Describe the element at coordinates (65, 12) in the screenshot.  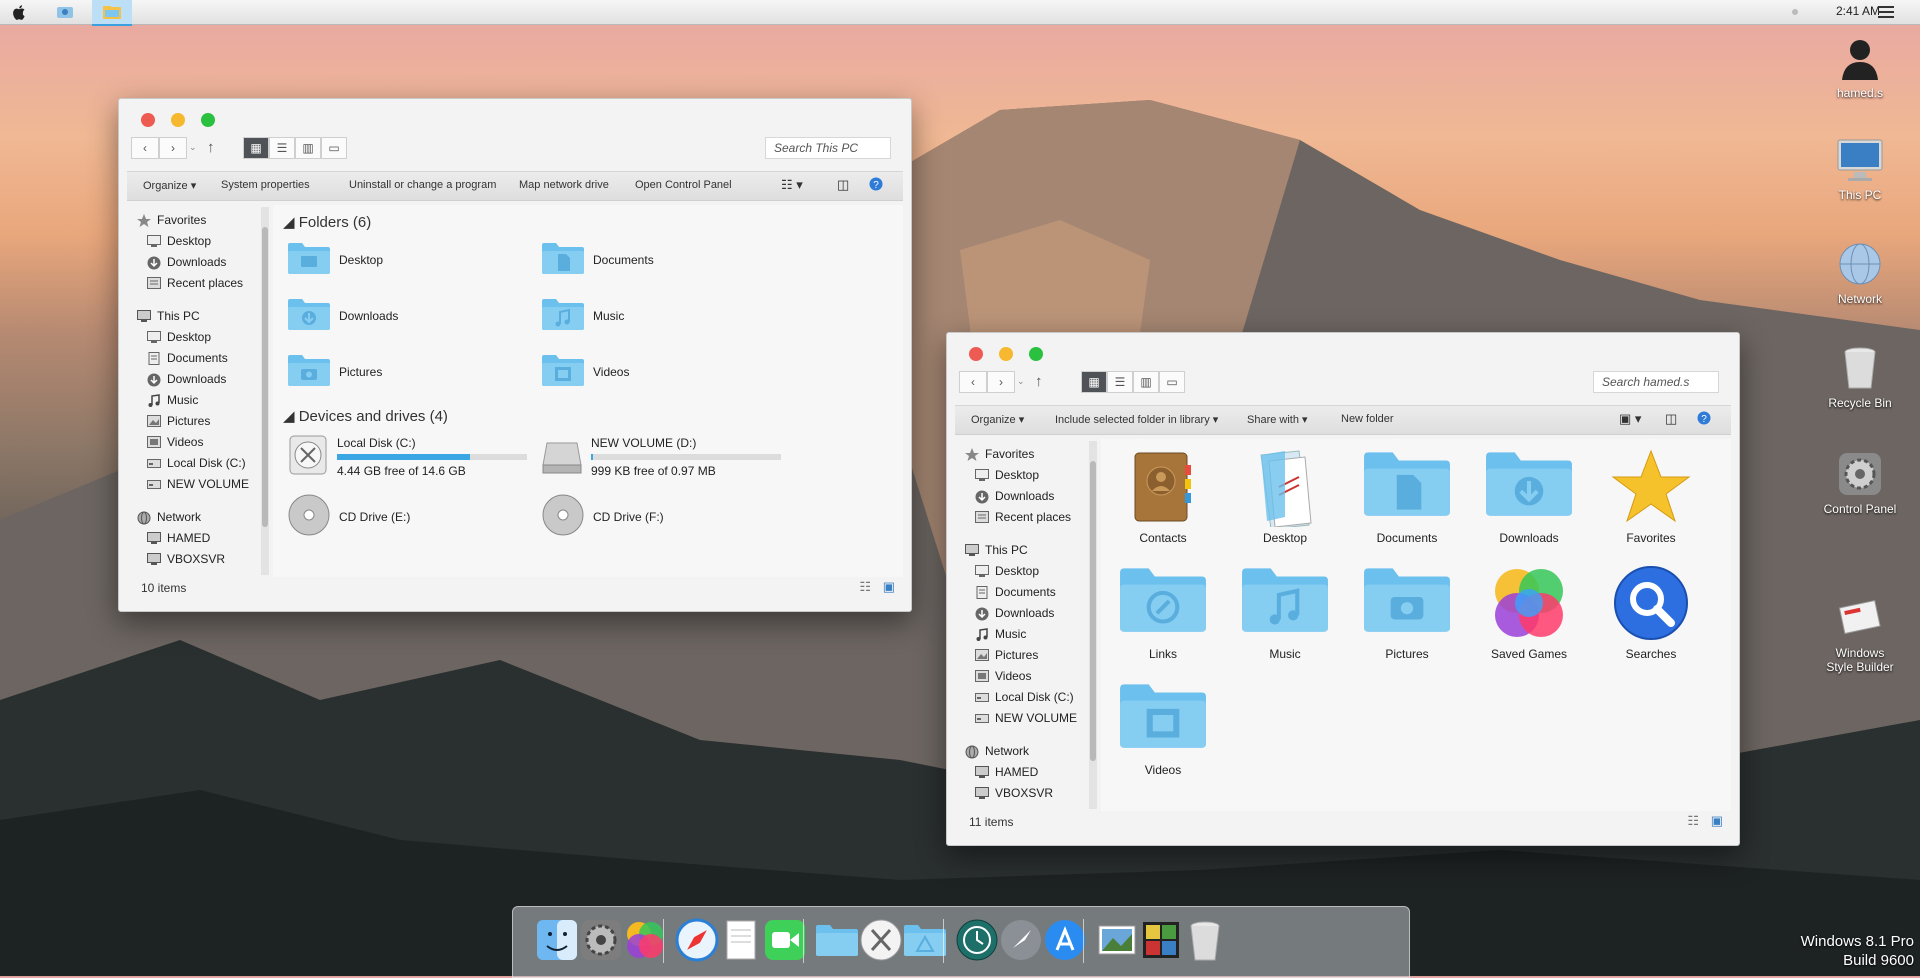
I see `app-shortcut-icon` at that location.